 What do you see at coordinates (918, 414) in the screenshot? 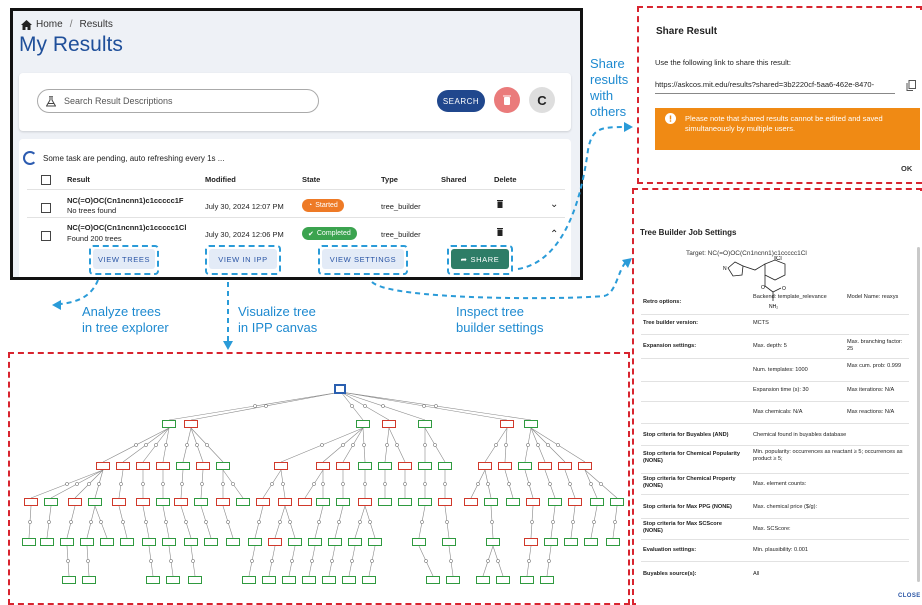
I see `scrollbar` at bounding box center [918, 414].